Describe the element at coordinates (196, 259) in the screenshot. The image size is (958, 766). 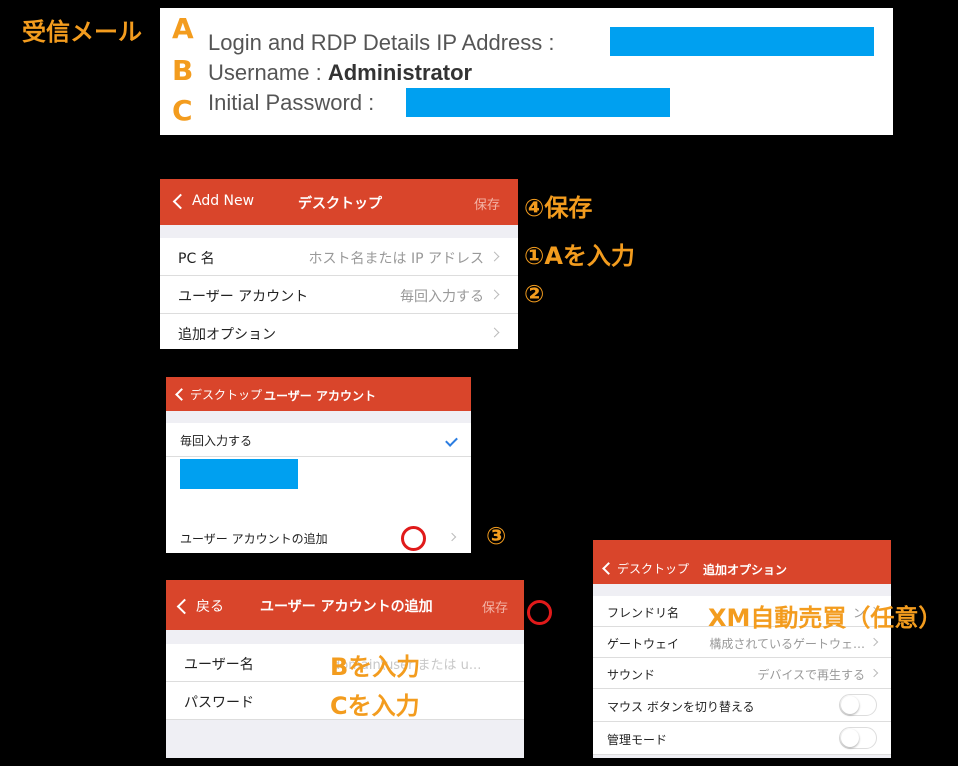
I see `row-label: PC 名` at that location.